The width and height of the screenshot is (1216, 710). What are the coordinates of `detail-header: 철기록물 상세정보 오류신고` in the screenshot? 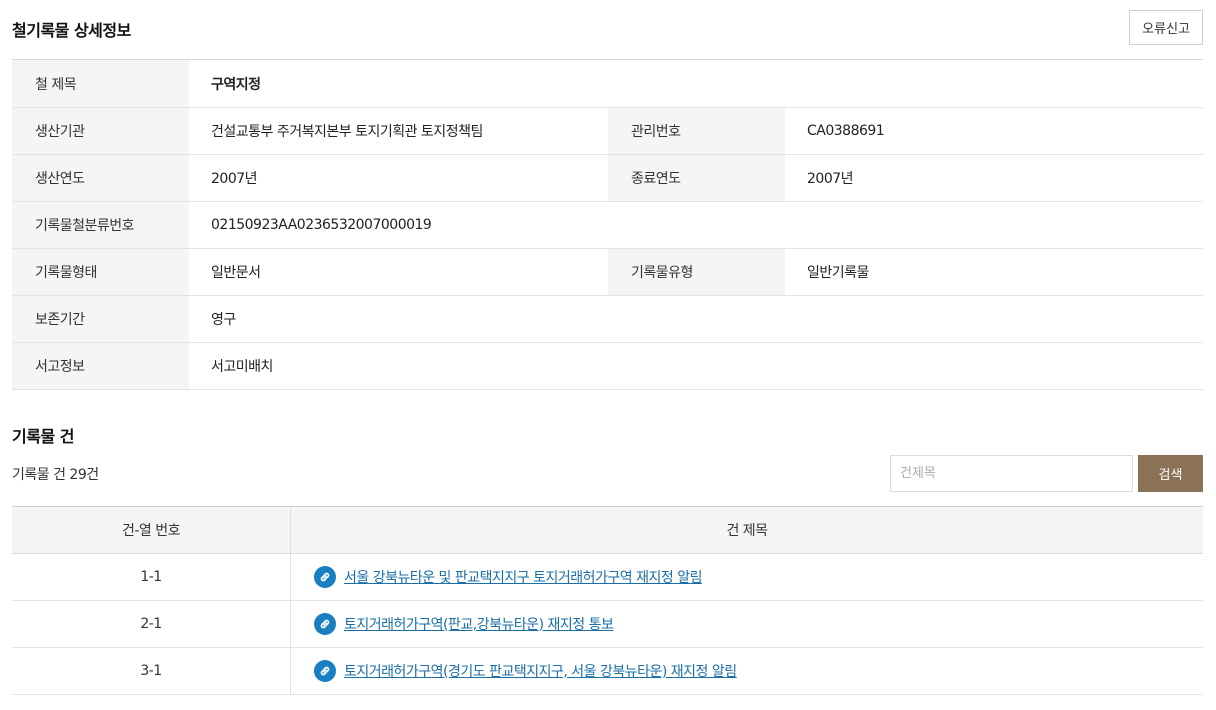 It's located at (607, 29).